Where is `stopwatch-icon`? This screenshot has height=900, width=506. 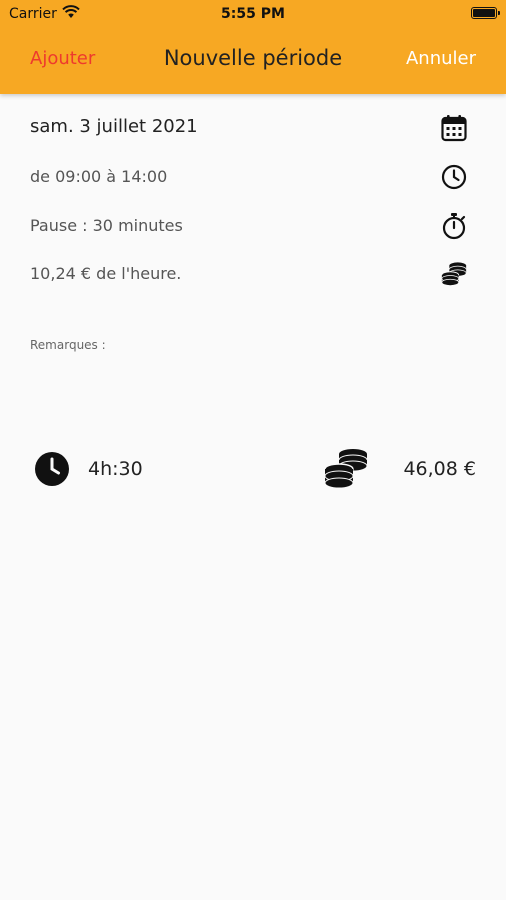
stopwatch-icon is located at coordinates (454, 226).